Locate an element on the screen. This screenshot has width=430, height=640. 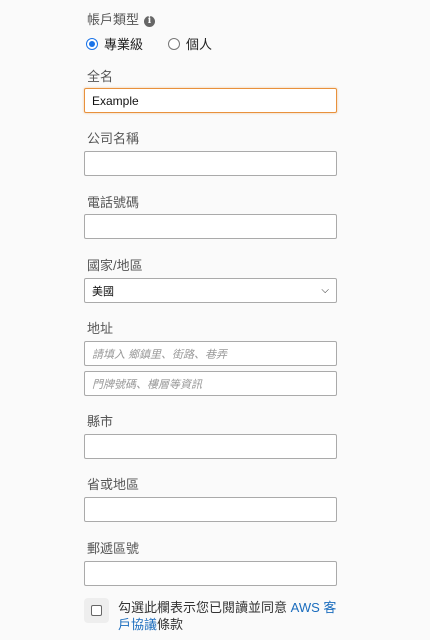
postal-code-label: 郵遞區號 is located at coordinates (113, 548).